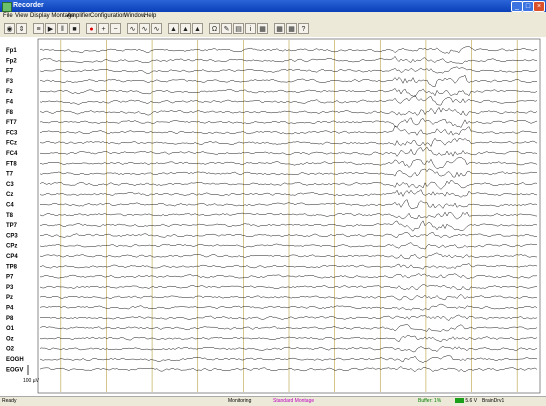 Image resolution: width=546 pixels, height=406 pixels. What do you see at coordinates (10, 329) in the screenshot?
I see `channel-label-o1: O1` at bounding box center [10, 329].